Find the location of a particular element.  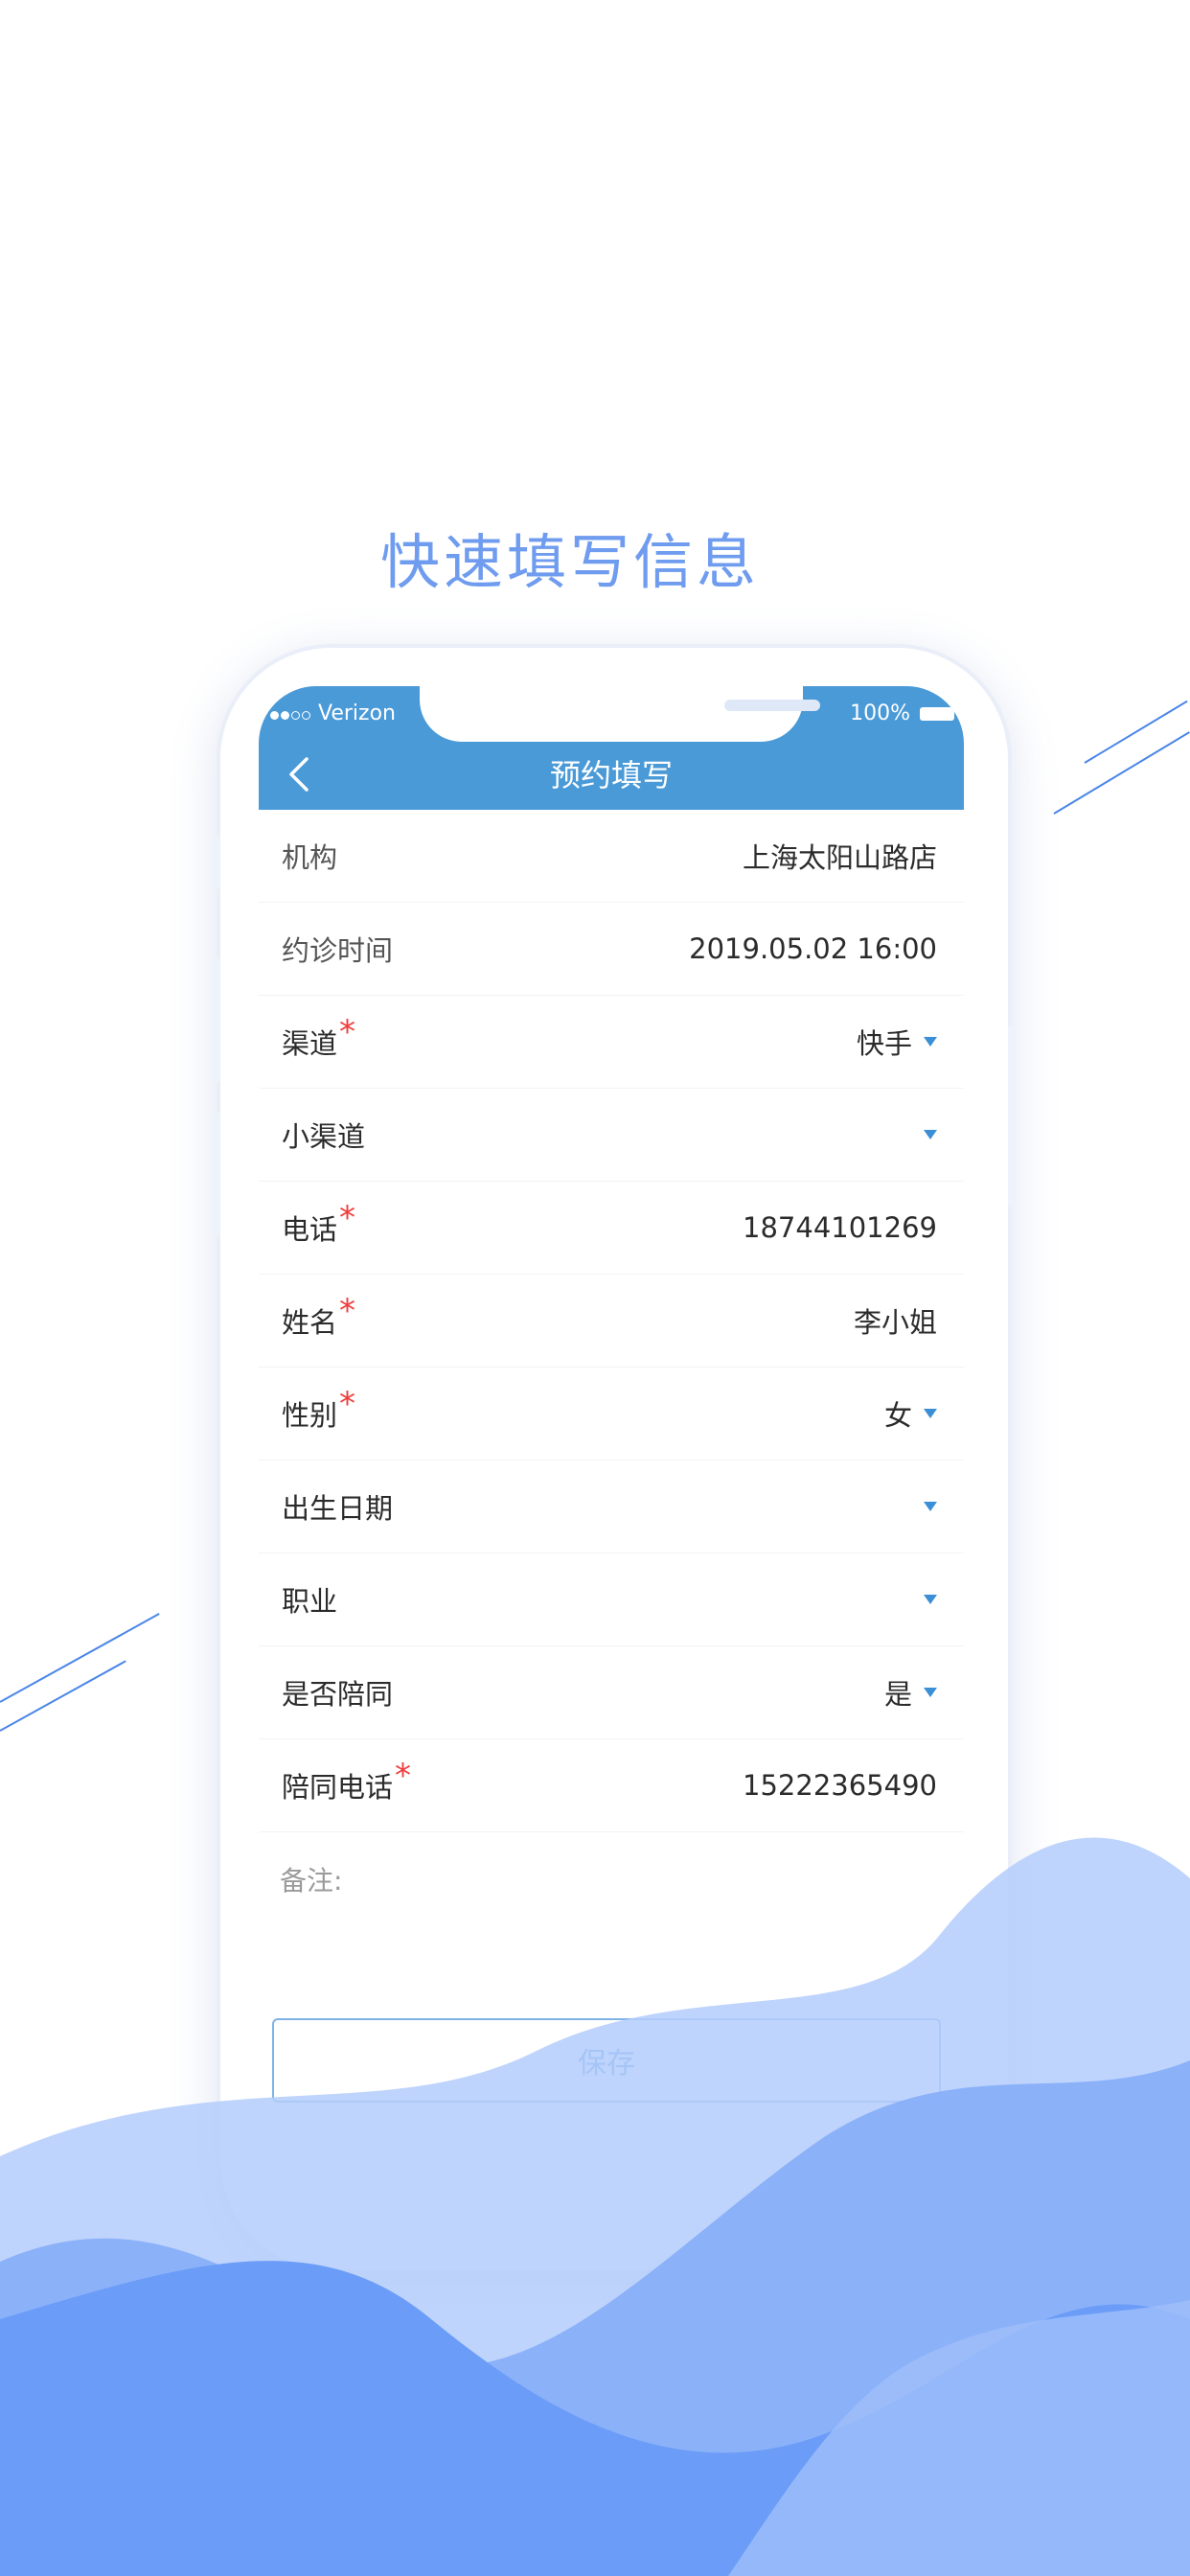

row-label: 渠道 * is located at coordinates (319, 1036).